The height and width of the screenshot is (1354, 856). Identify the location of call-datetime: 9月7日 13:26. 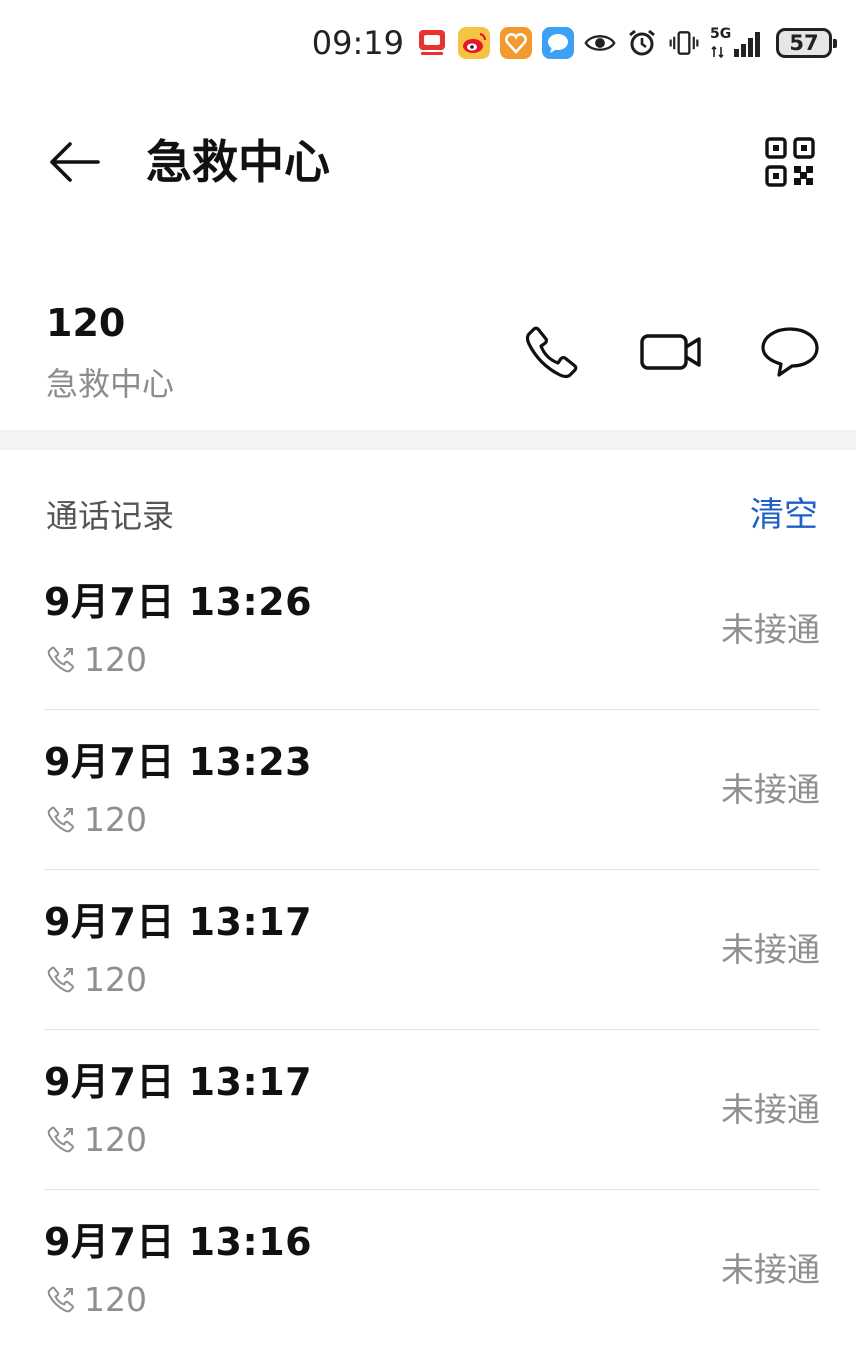
(178, 602).